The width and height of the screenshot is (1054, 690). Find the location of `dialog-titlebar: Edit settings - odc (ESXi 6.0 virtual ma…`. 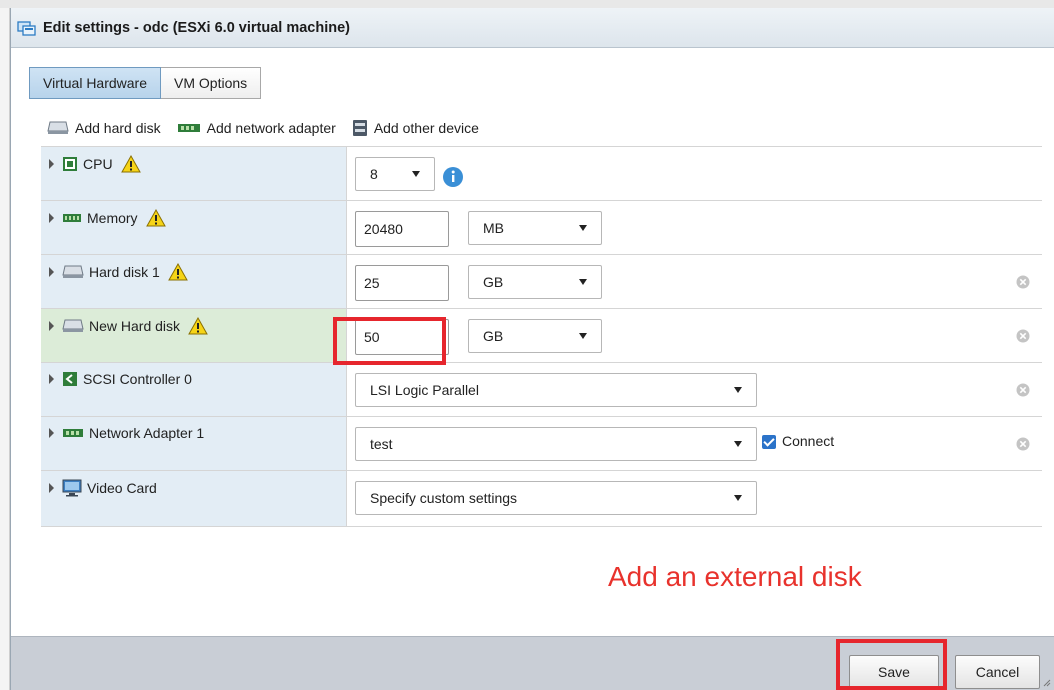

dialog-titlebar: Edit settings - odc (ESXi 6.0 virtual ma… is located at coordinates (532, 28).